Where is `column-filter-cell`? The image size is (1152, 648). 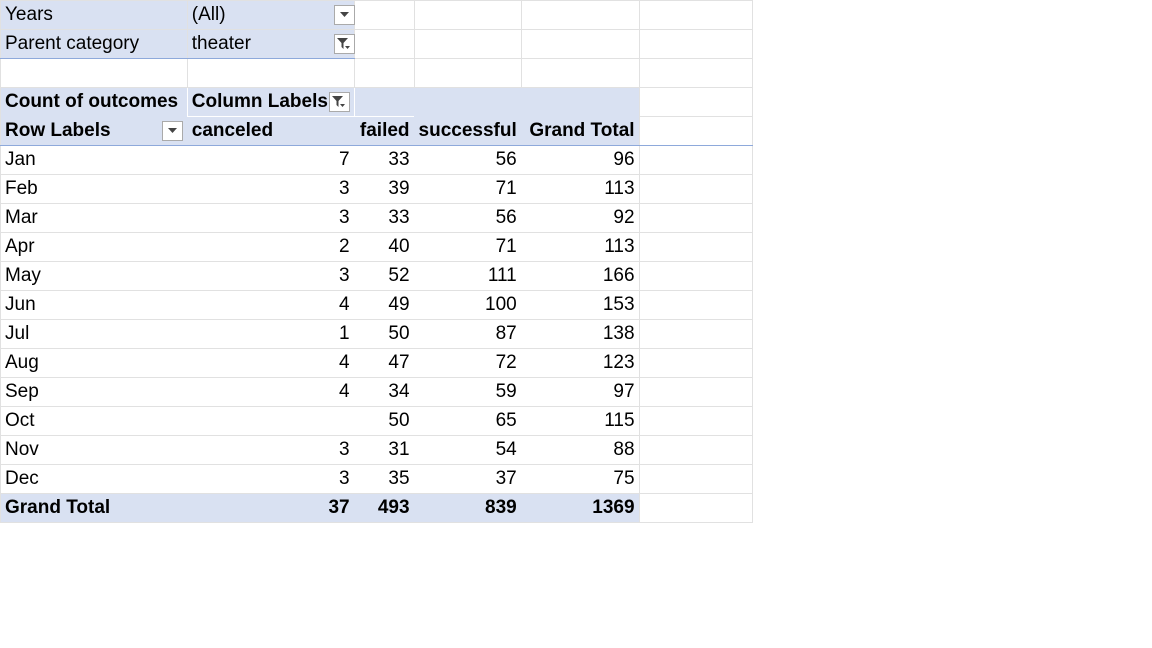 column-filter-cell is located at coordinates (371, 102).